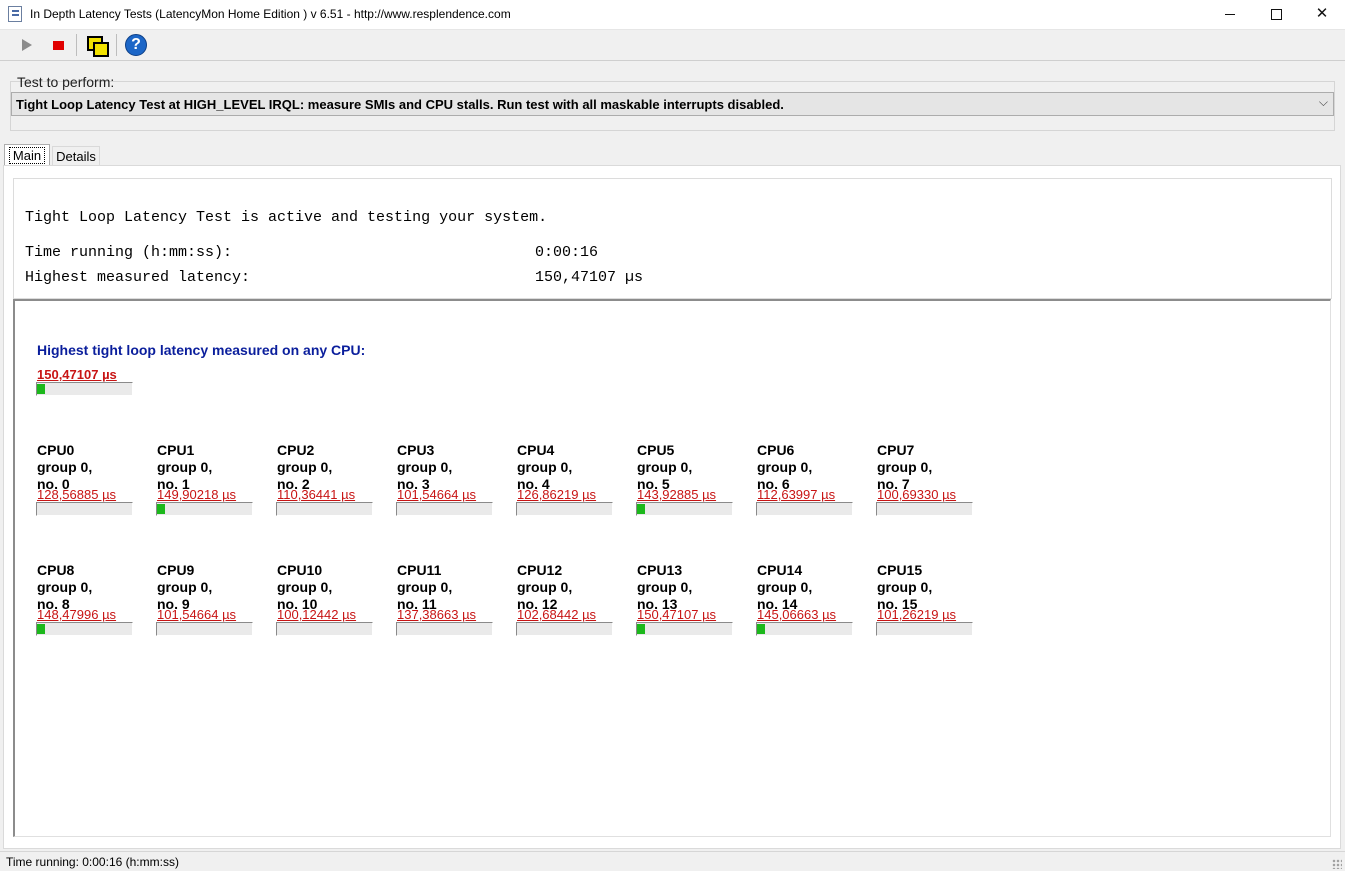 The height and width of the screenshot is (871, 1345). Describe the element at coordinates (206, 599) in the screenshot. I see `cpu-tile: CPU9 group 0, no. 9 101,54664 µs` at that location.